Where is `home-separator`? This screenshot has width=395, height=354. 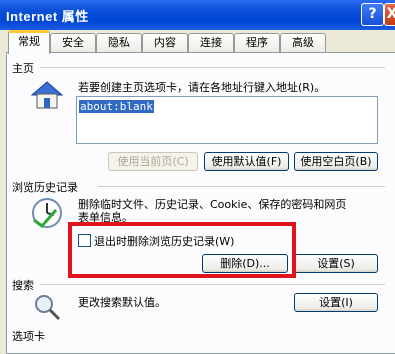
home-separator is located at coordinates (212, 67).